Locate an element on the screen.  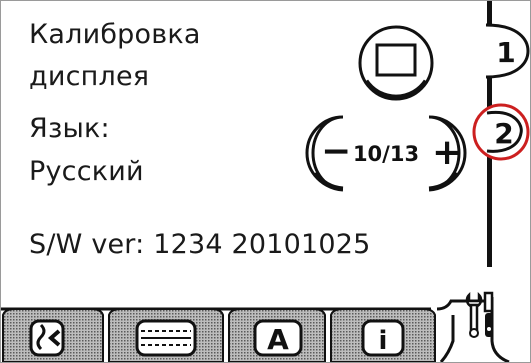
plus-icon: + is located at coordinates (447, 152).